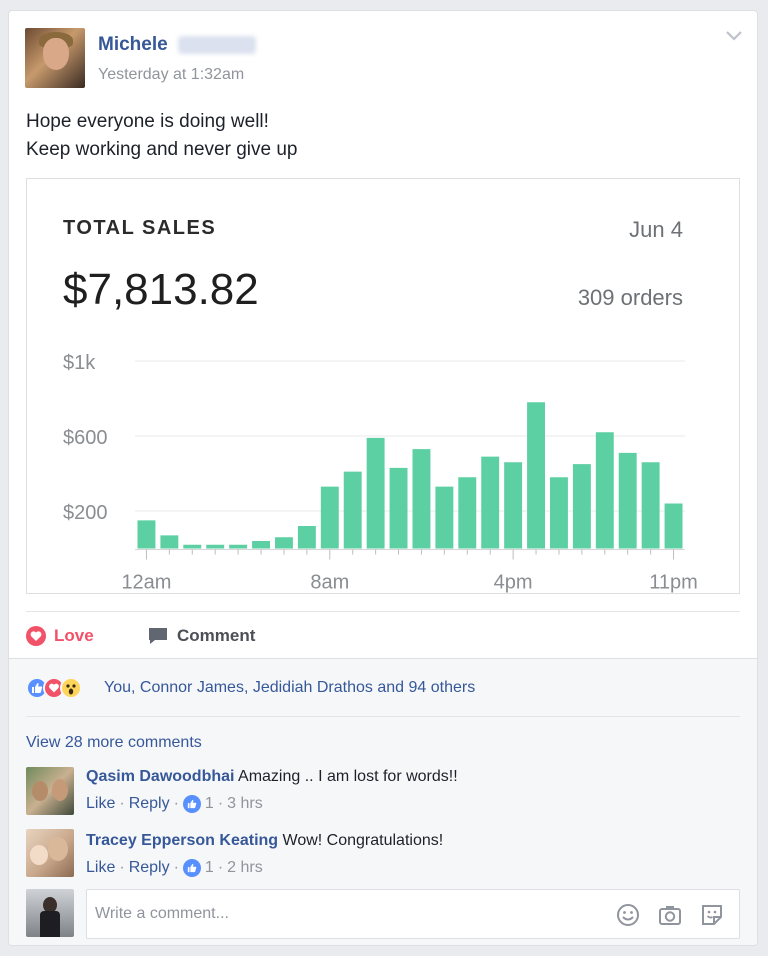  I want to click on comment-composer, so click(413, 914).